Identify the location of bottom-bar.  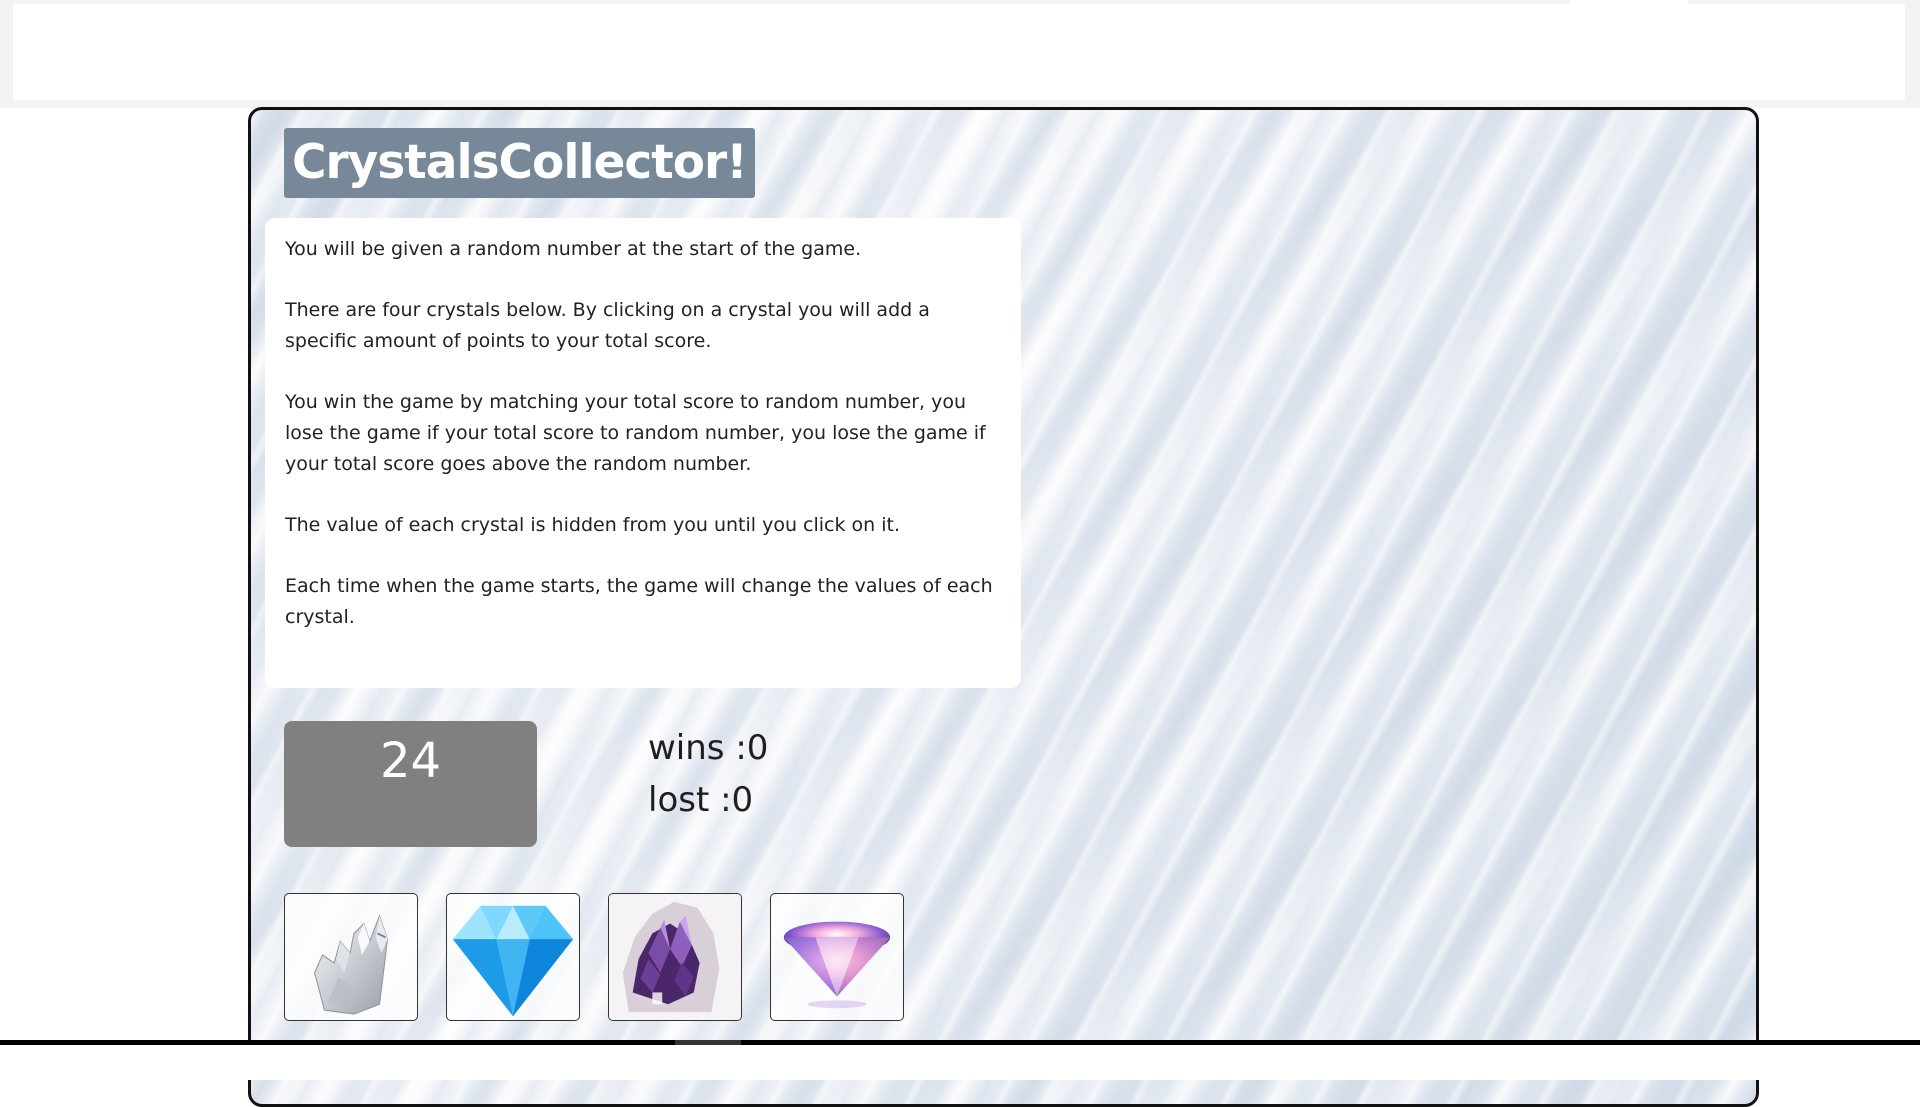
(960, 1060).